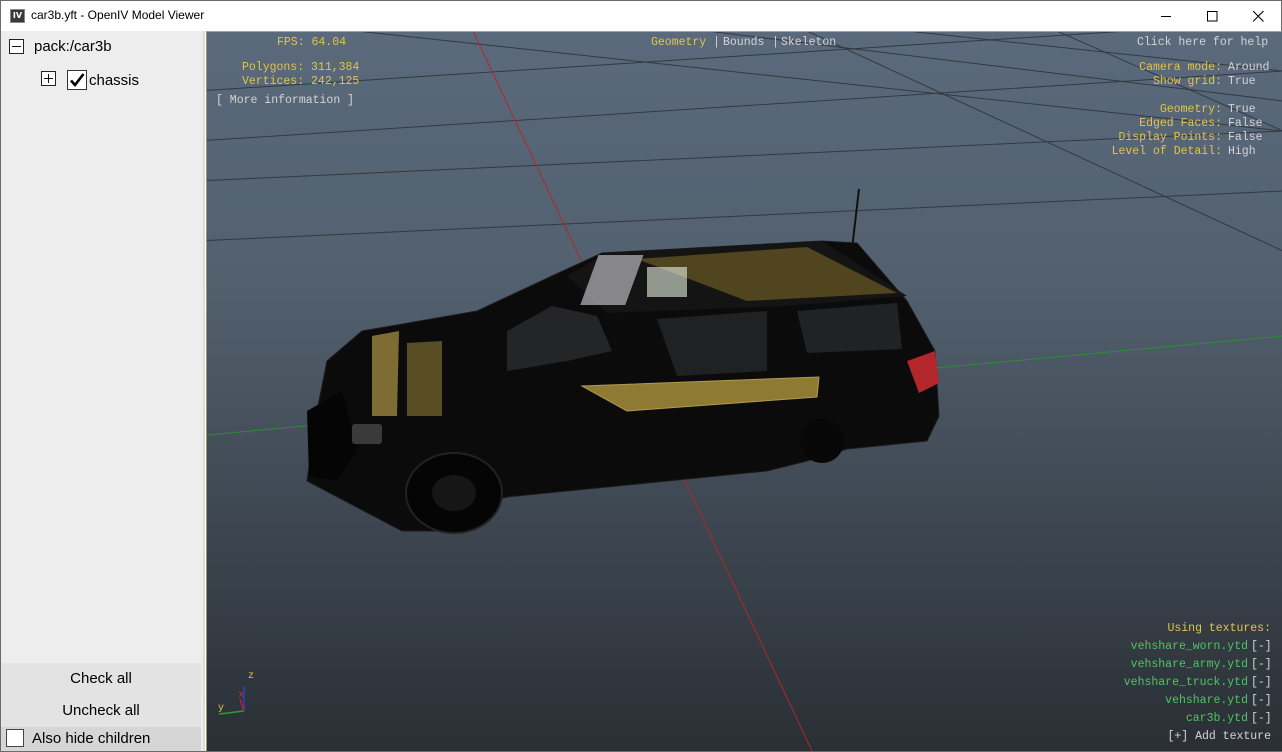 This screenshot has width=1282, height=752. Describe the element at coordinates (17, 16) in the screenshot. I see `openiv-app-icon: IV` at that location.